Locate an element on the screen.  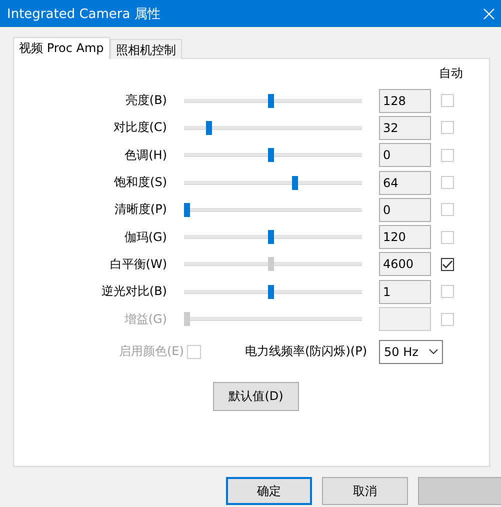
value-field: 4600 is located at coordinates (405, 264).